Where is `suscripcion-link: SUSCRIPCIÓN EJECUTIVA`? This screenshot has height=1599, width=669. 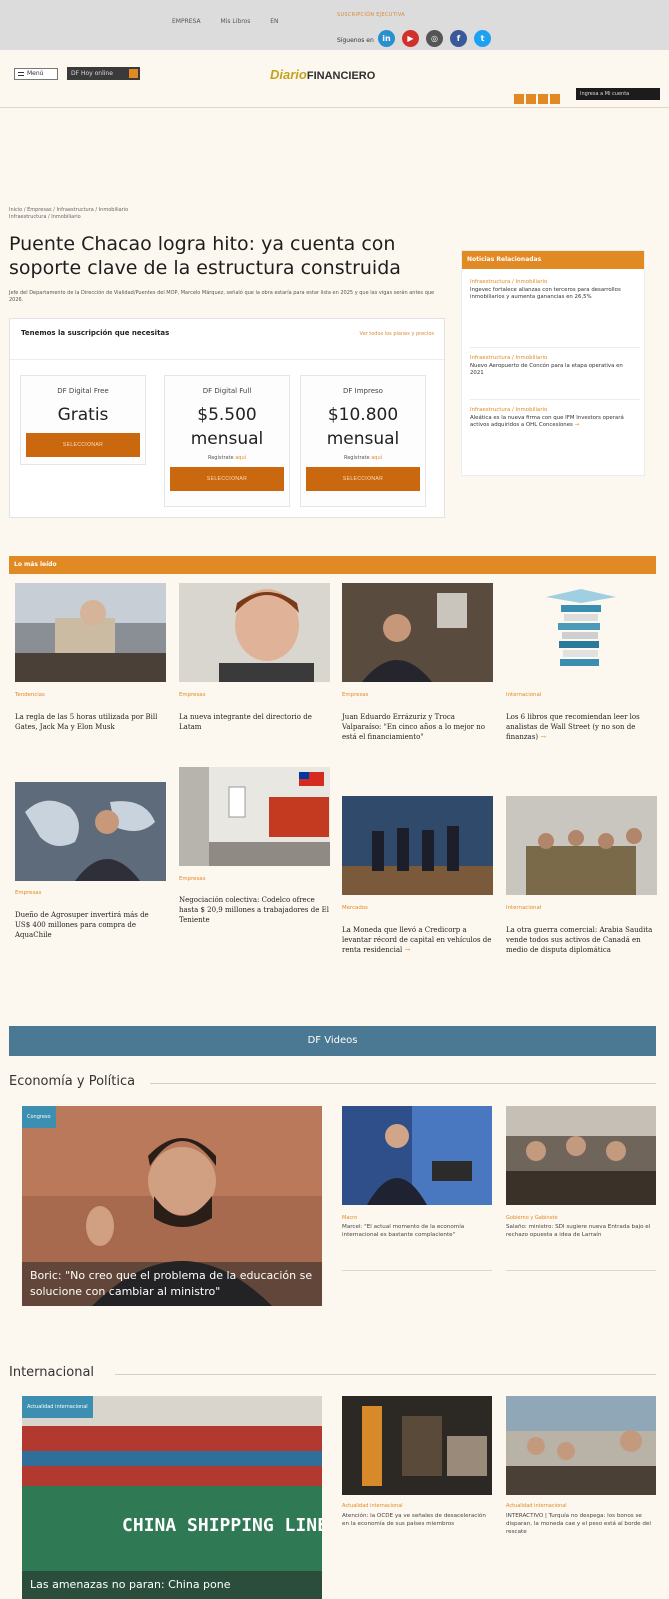
suscripcion-link: SUSCRIPCIÓN EJECUTIVA is located at coordinates (371, 15).